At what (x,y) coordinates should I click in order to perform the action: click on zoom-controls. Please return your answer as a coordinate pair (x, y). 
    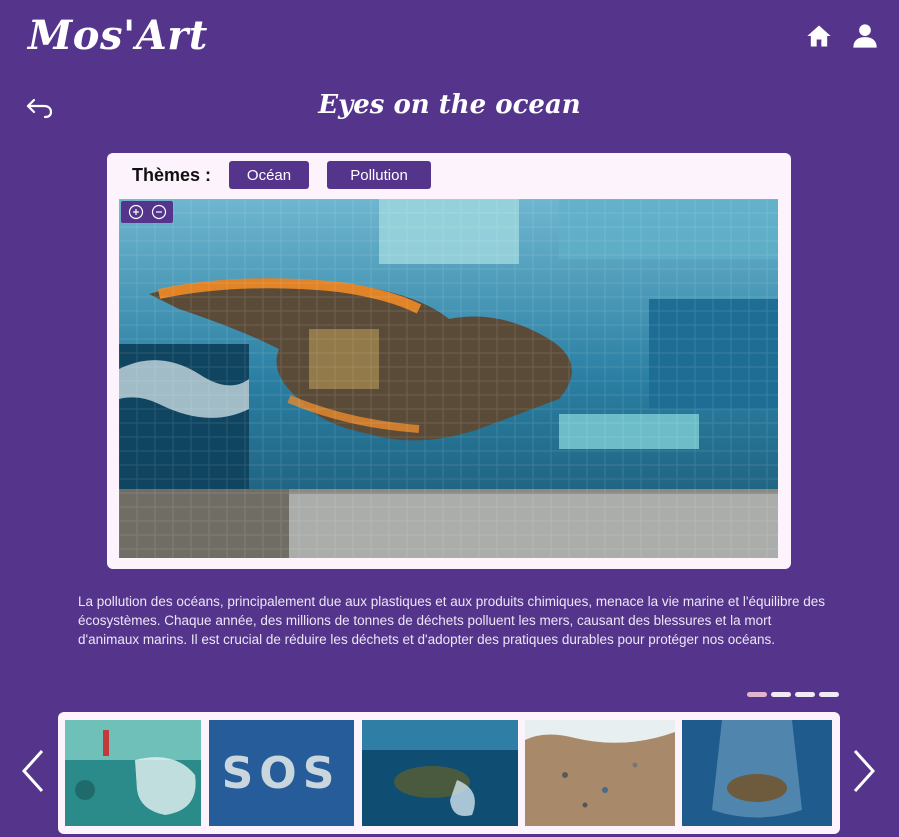
    Looking at the image, I should click on (147, 212).